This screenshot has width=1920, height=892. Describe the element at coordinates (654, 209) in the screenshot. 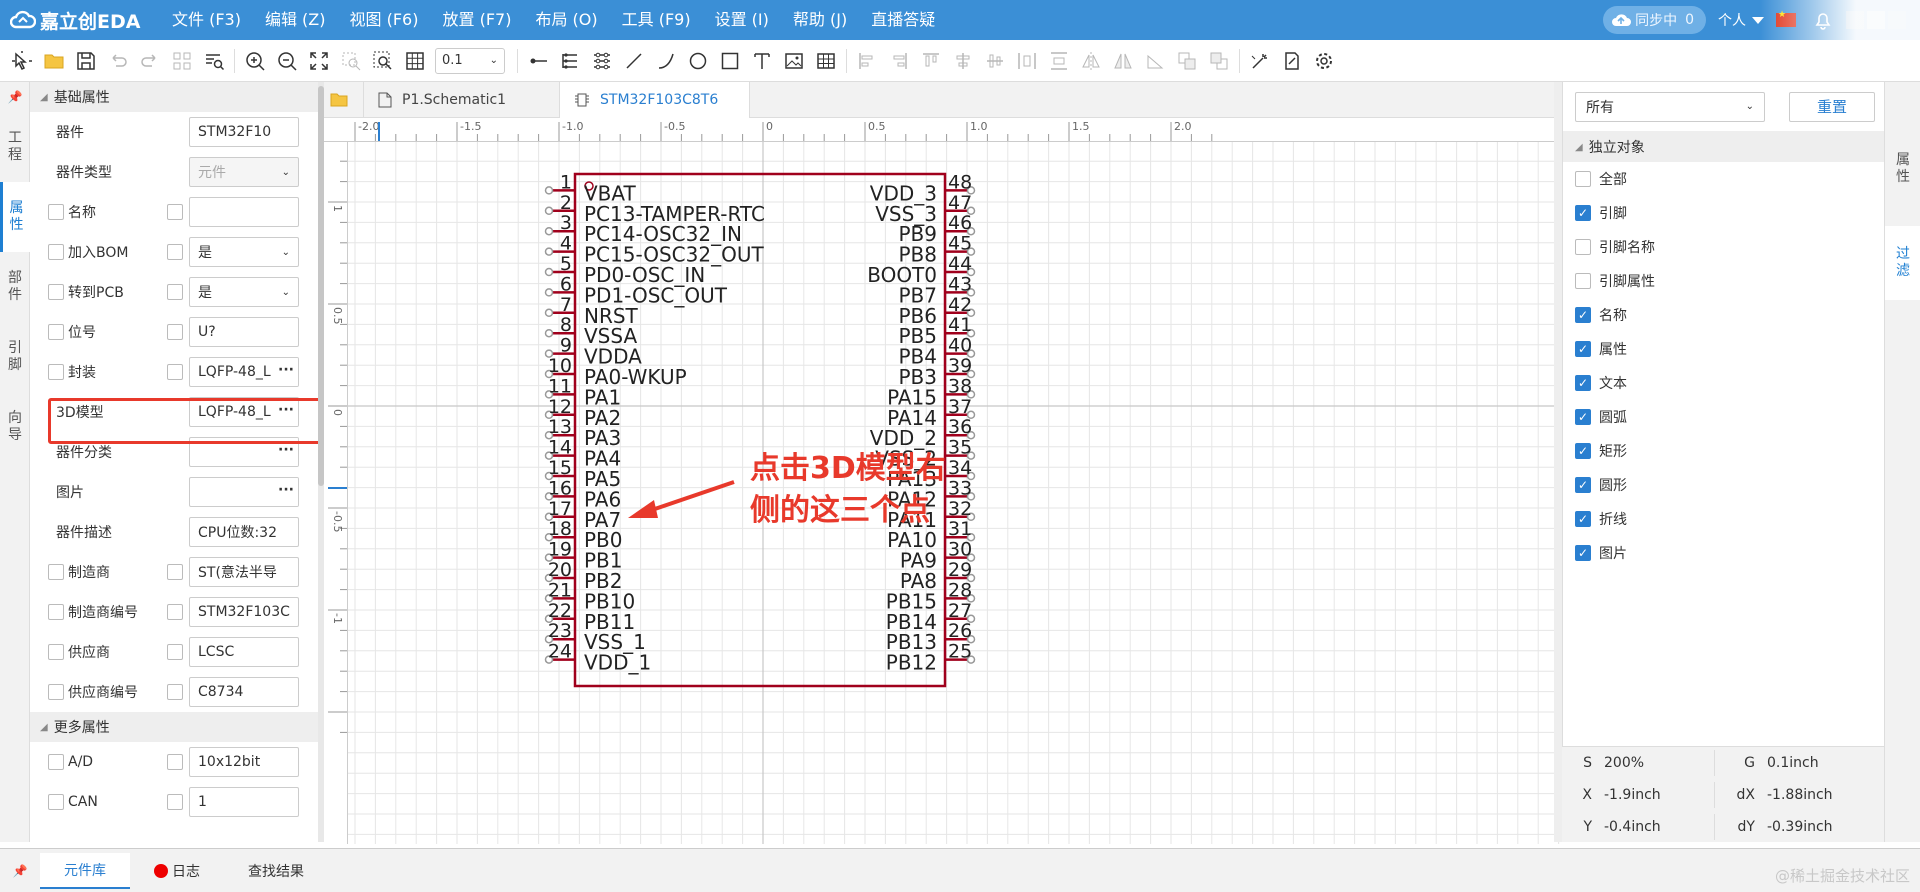

I see `pin-left: 2 PC13-TAMPER-RTC` at that location.